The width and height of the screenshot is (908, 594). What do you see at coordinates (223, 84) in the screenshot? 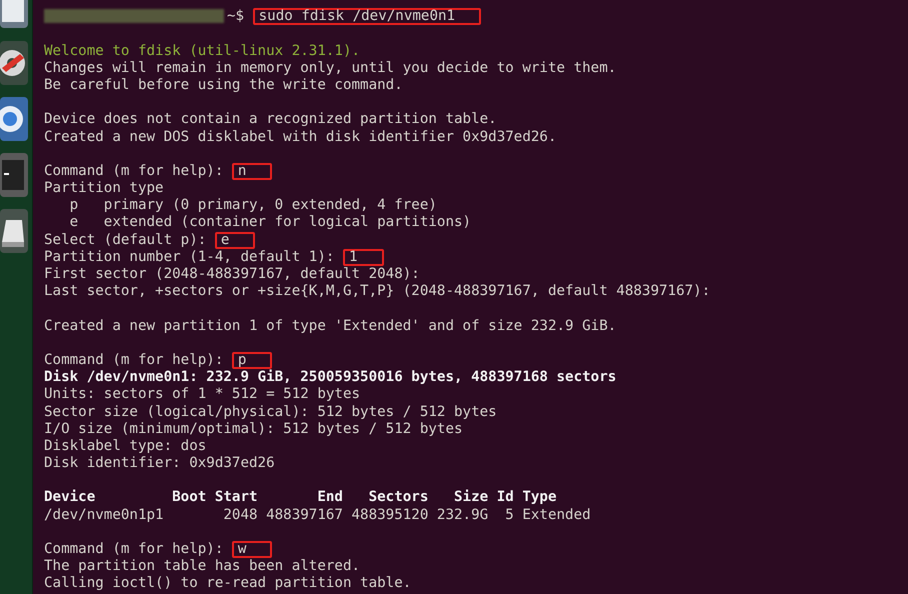
I see `terminal-line: Be careful before using the write command.` at bounding box center [223, 84].